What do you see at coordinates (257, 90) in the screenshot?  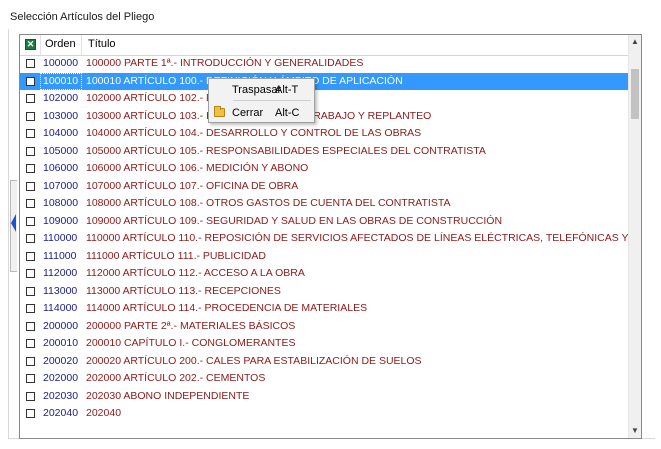 I see `menu-item-label: Traspasar` at bounding box center [257, 90].